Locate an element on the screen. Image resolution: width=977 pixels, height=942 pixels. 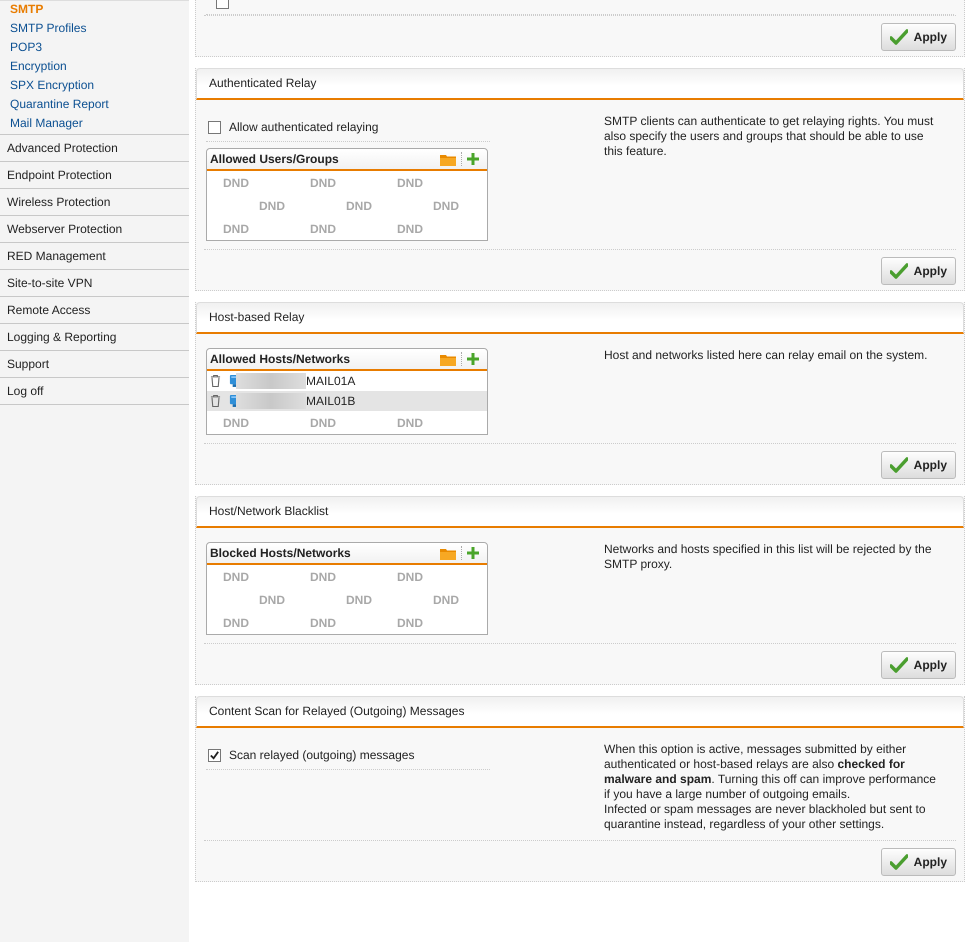
sidebar-item: Site-to-site VPN is located at coordinates (94, 282).